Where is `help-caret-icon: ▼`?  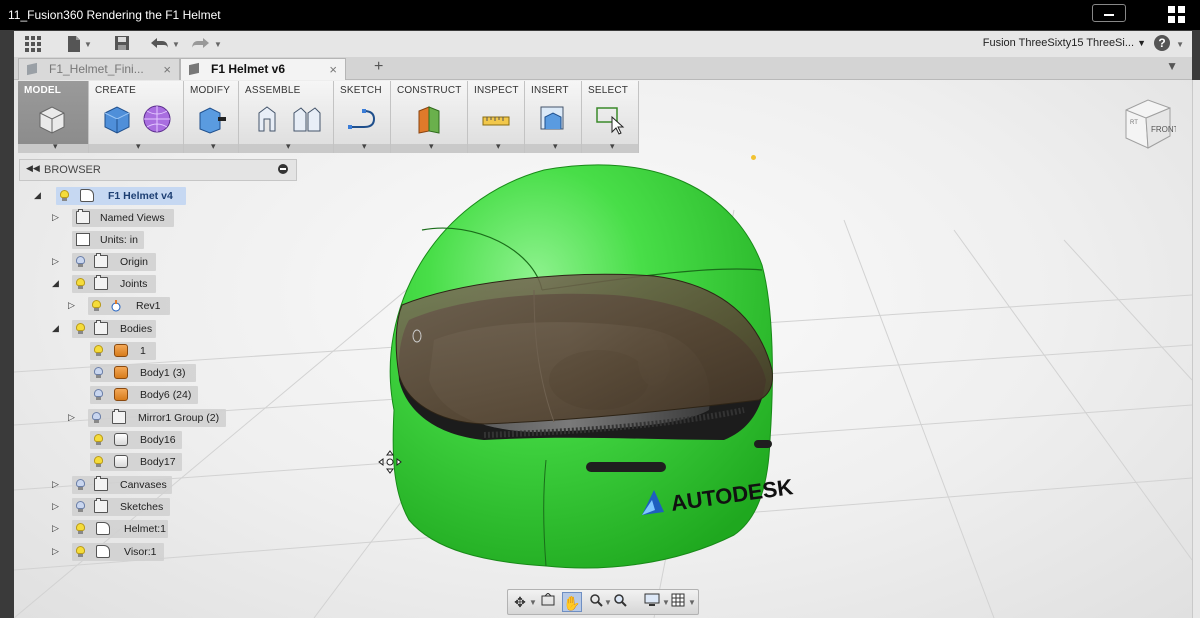 help-caret-icon: ▼ is located at coordinates (1180, 44).